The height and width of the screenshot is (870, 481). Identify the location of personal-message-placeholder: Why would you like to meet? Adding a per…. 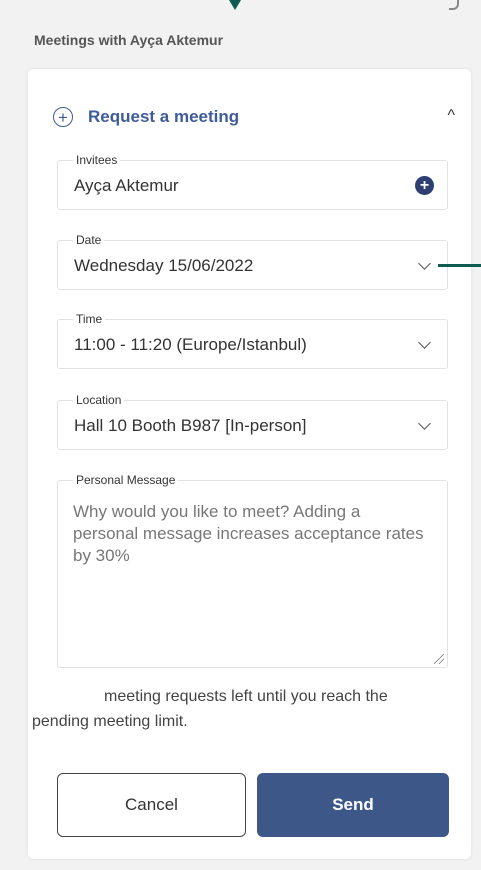
(248, 533).